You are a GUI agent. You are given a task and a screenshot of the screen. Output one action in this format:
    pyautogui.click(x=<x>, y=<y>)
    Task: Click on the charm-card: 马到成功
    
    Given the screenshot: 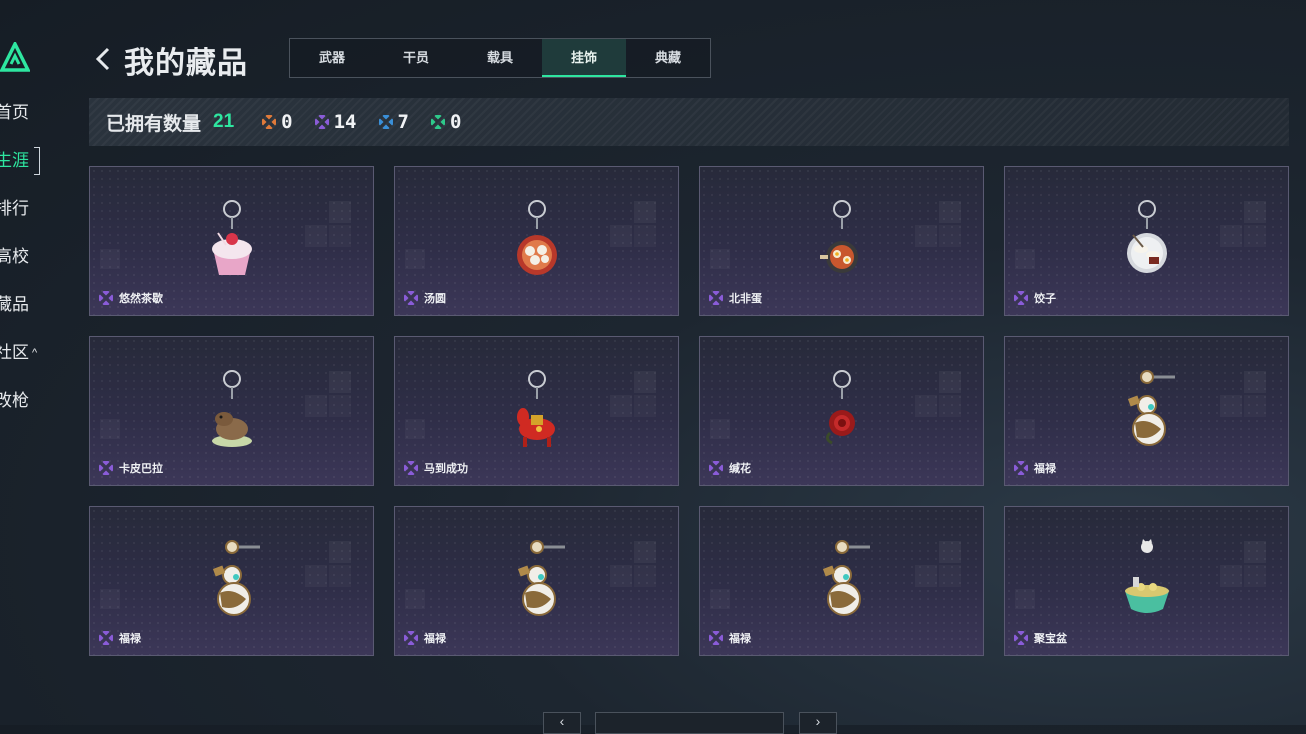 What is the action you would take?
    pyautogui.click(x=536, y=411)
    